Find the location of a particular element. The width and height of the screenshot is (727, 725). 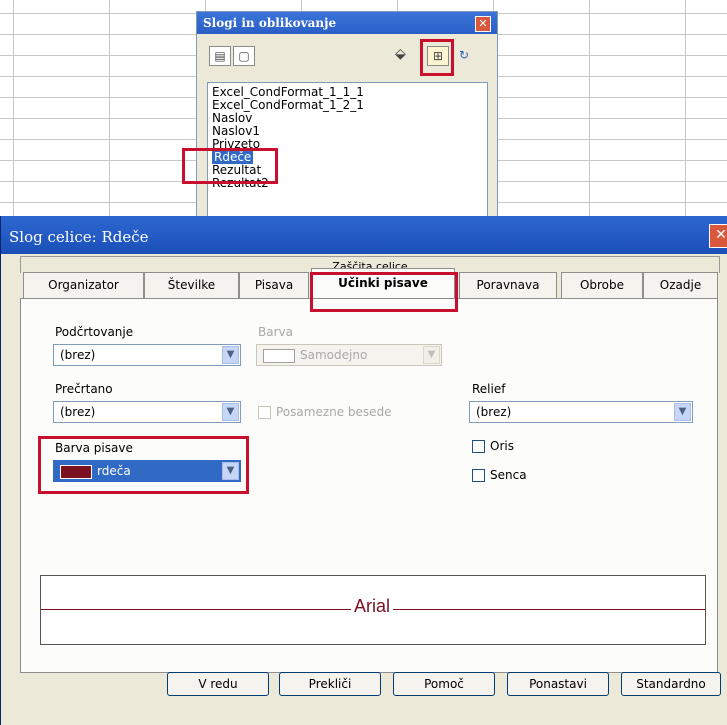

highlight-selected-style is located at coordinates (230, 166).